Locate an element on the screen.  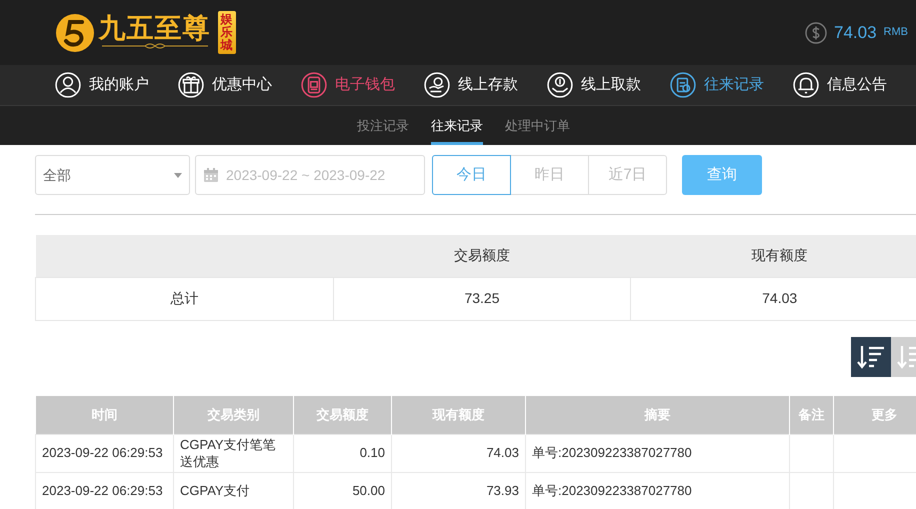
nav-item: 电子钱包 is located at coordinates (362, 85).